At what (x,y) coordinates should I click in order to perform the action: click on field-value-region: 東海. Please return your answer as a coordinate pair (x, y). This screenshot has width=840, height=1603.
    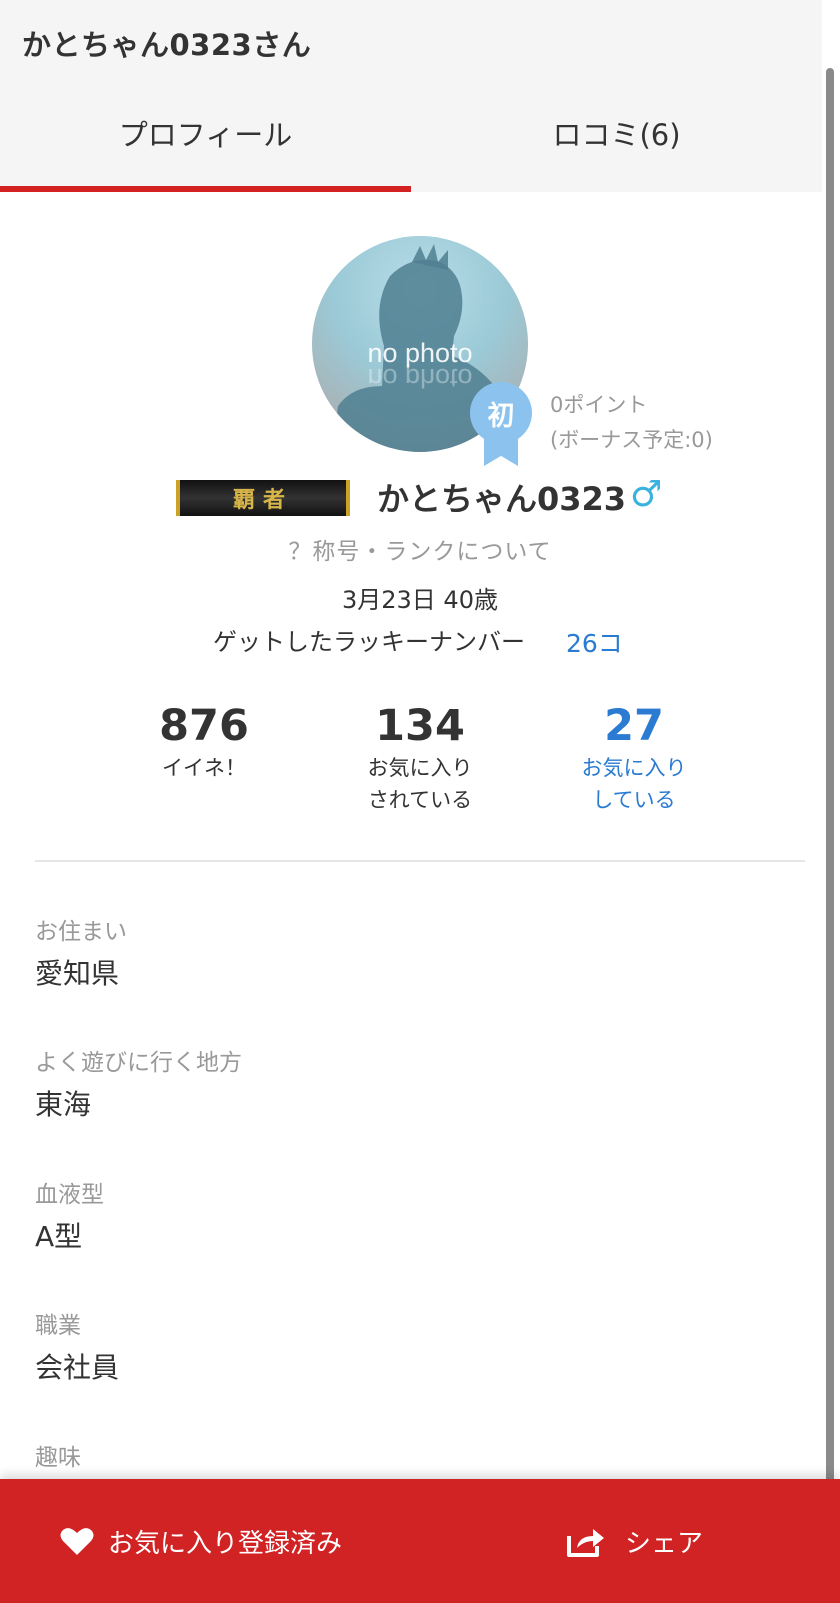
    Looking at the image, I should click on (63, 1104).